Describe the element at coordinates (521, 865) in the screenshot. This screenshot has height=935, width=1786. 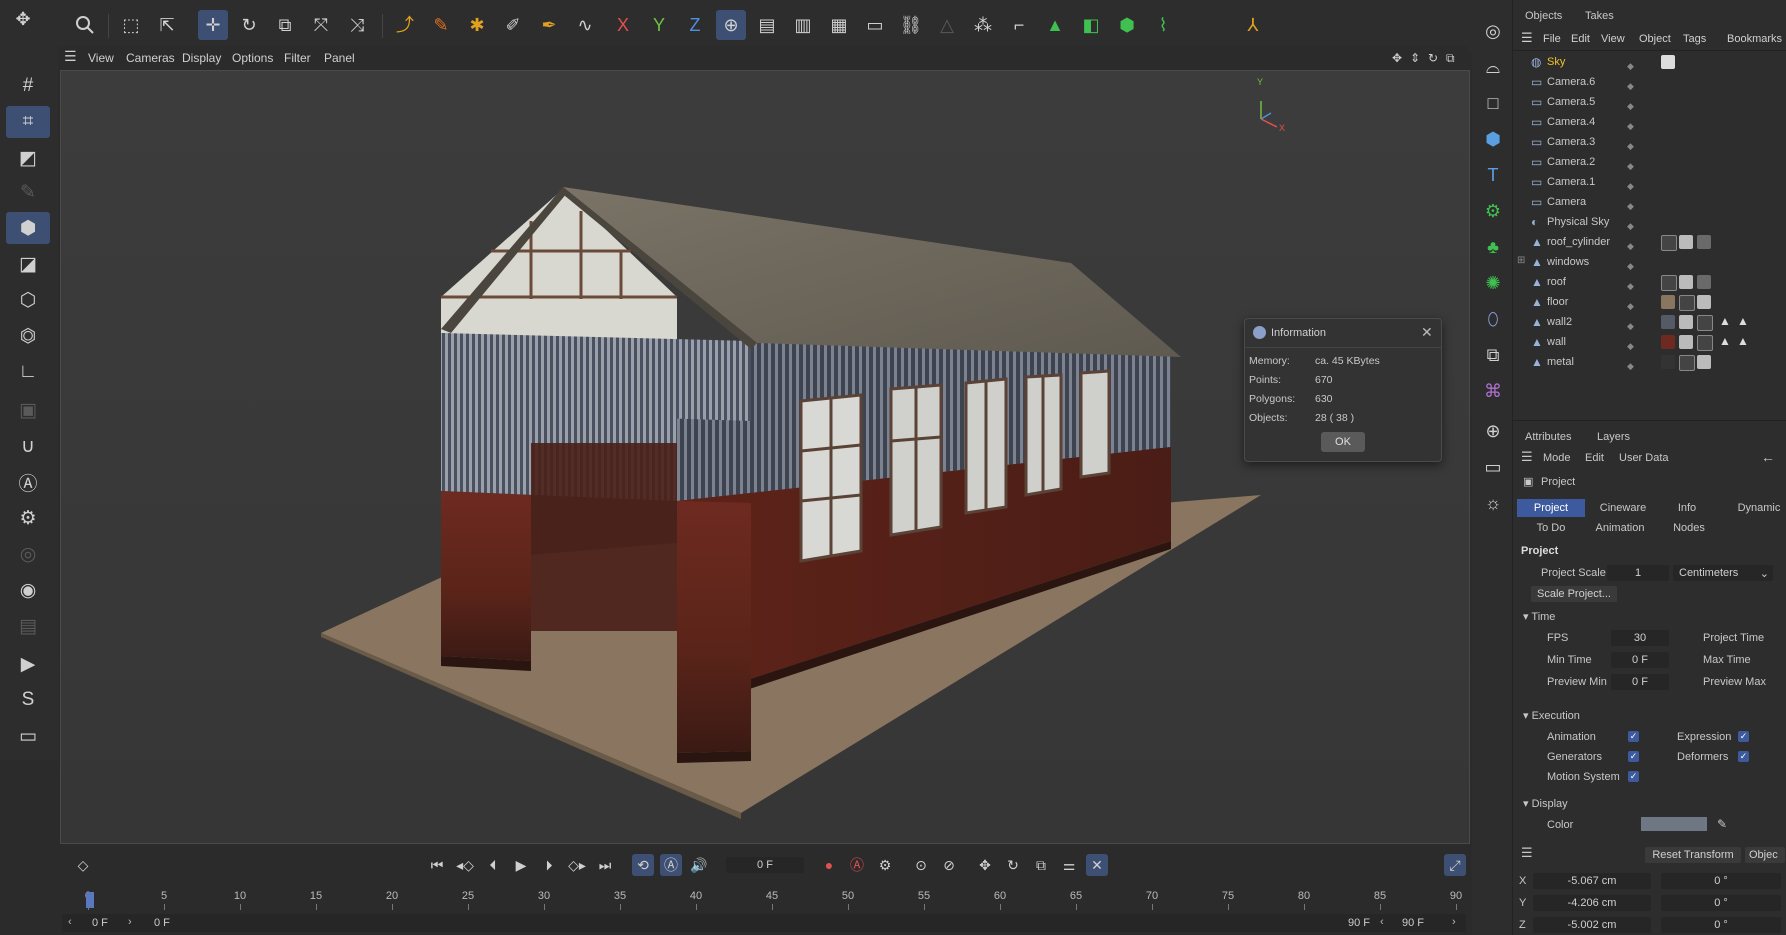
I see `play-button: ▶` at that location.